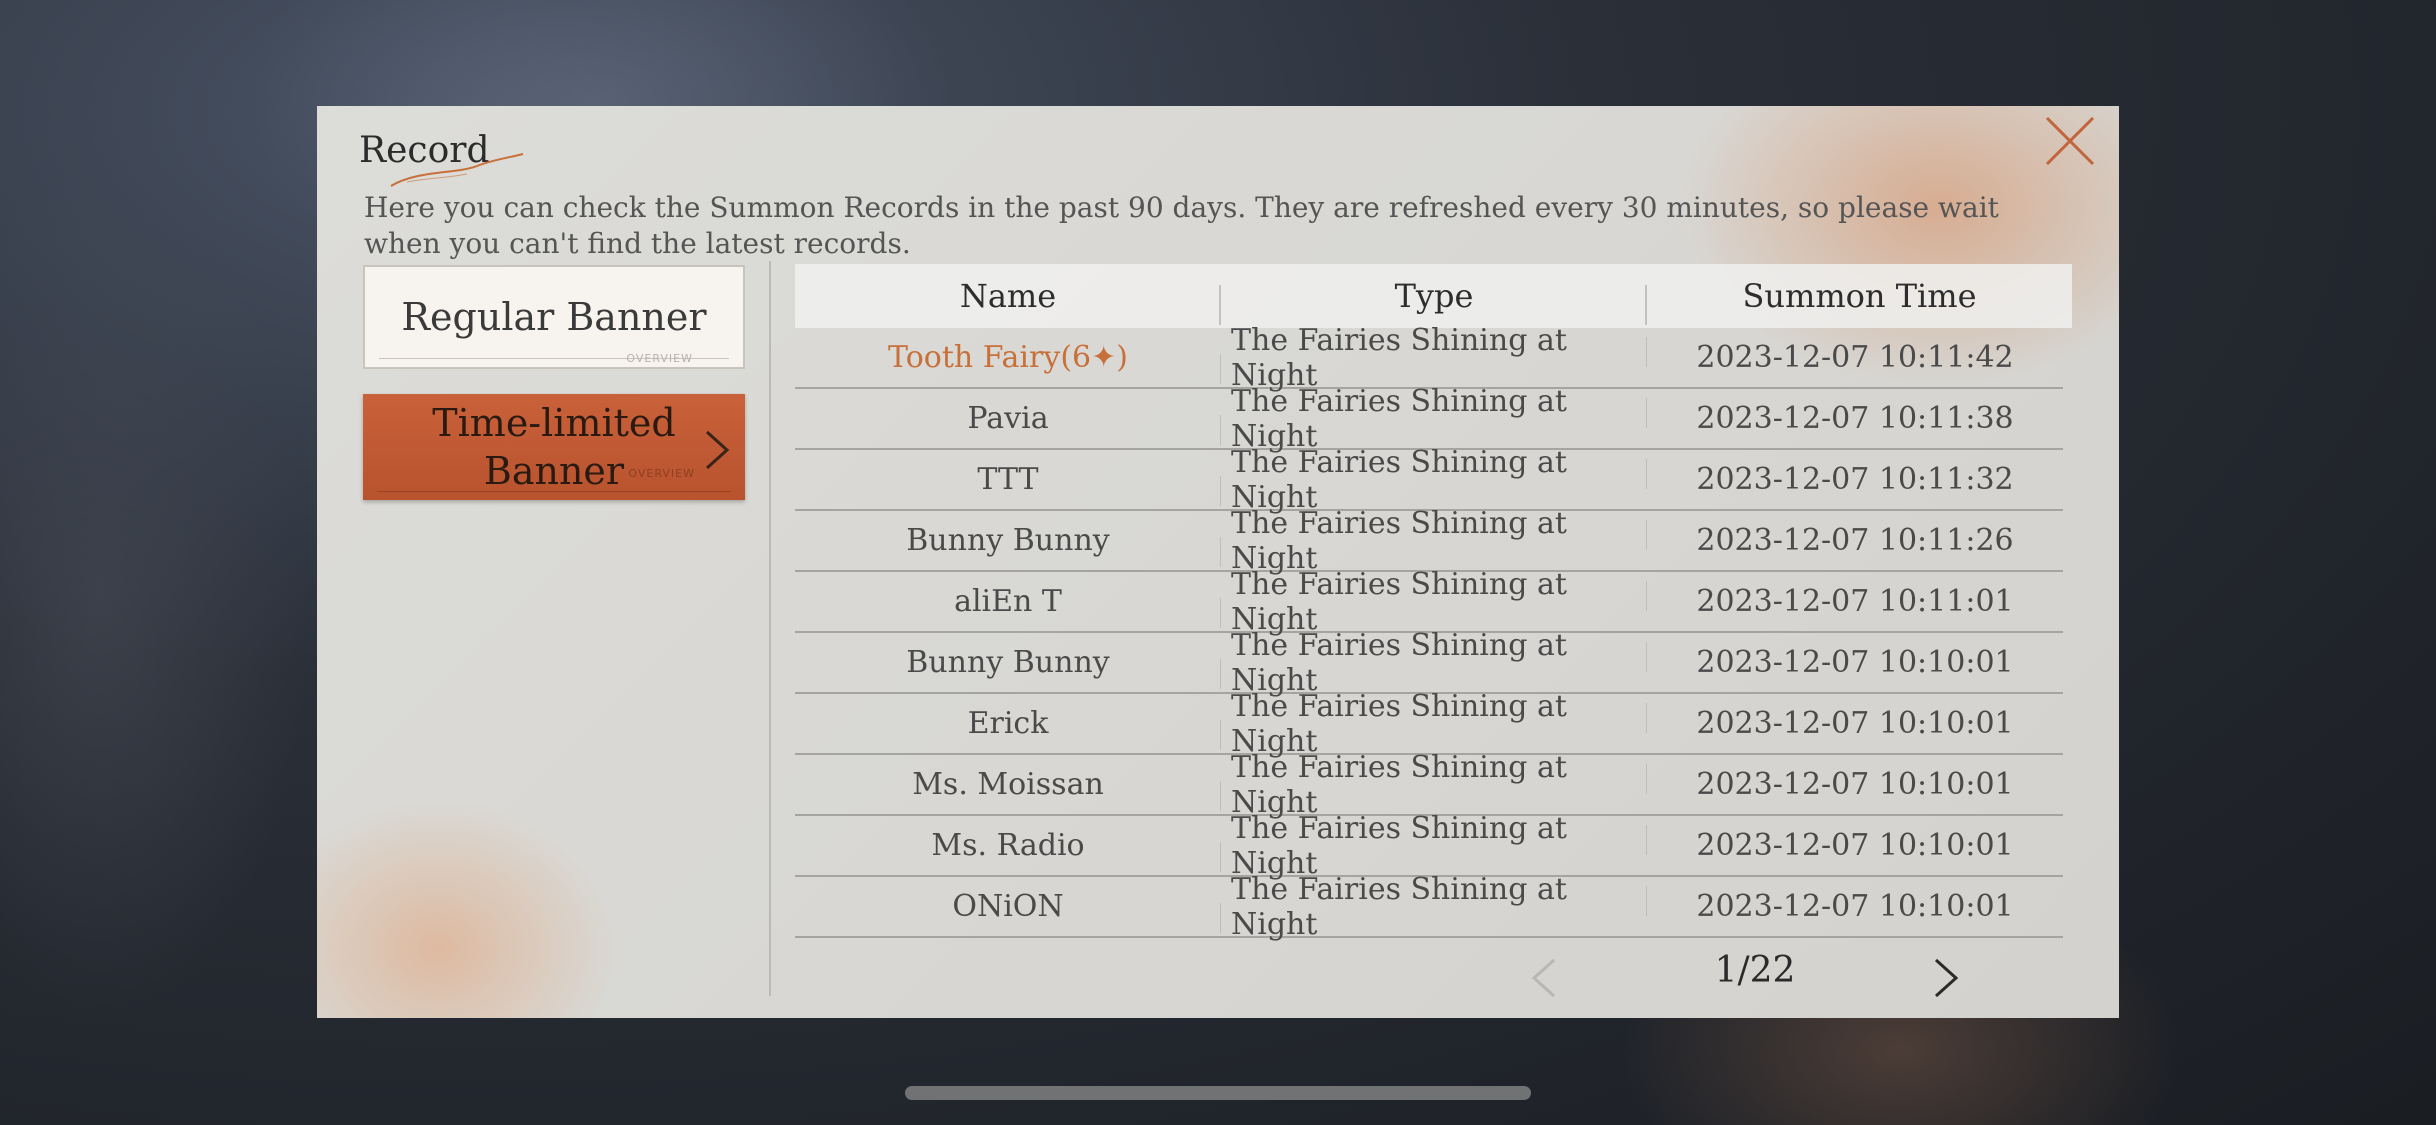  Describe the element at coordinates (1433, 974) in the screenshot. I see `pagination: 1/22` at that location.